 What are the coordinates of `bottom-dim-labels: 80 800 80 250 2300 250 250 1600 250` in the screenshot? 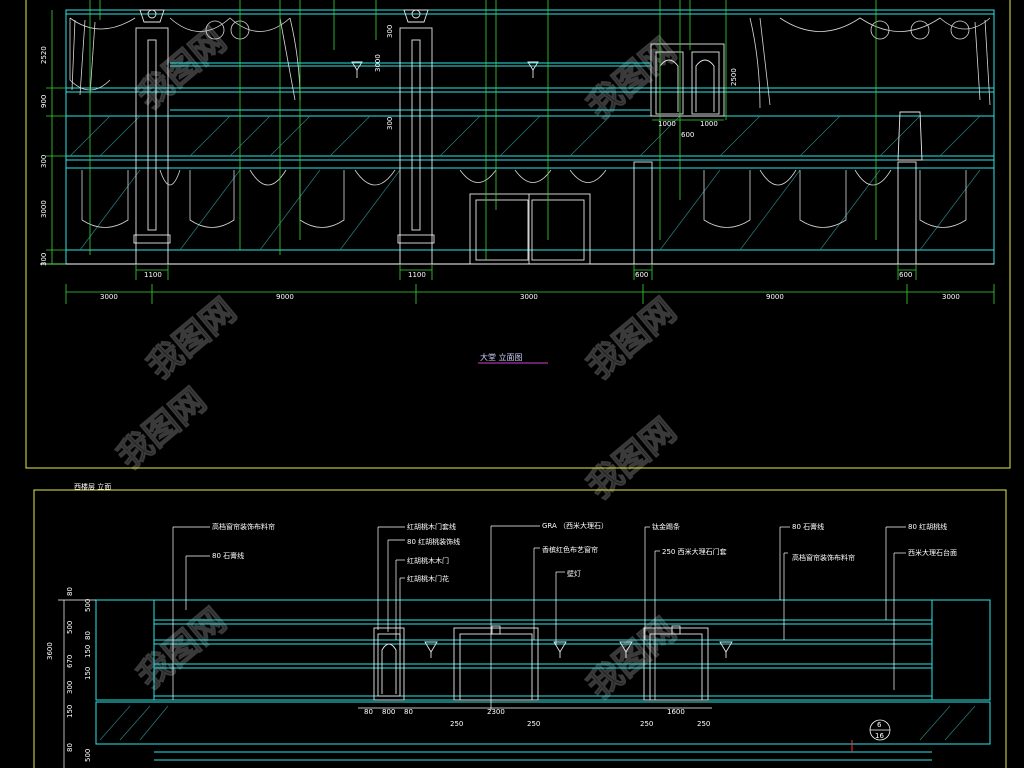 It's located at (537, 718).